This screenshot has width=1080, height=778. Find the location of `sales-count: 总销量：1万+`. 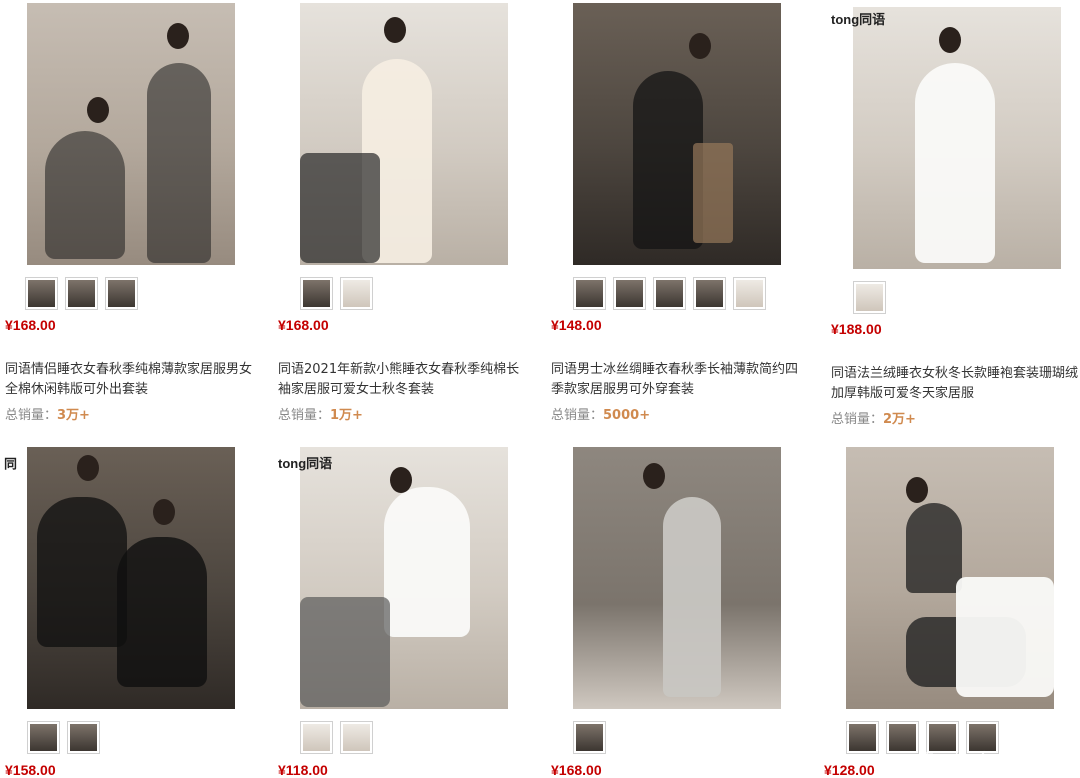

sales-count: 总销量：1万+ is located at coordinates (320, 413).